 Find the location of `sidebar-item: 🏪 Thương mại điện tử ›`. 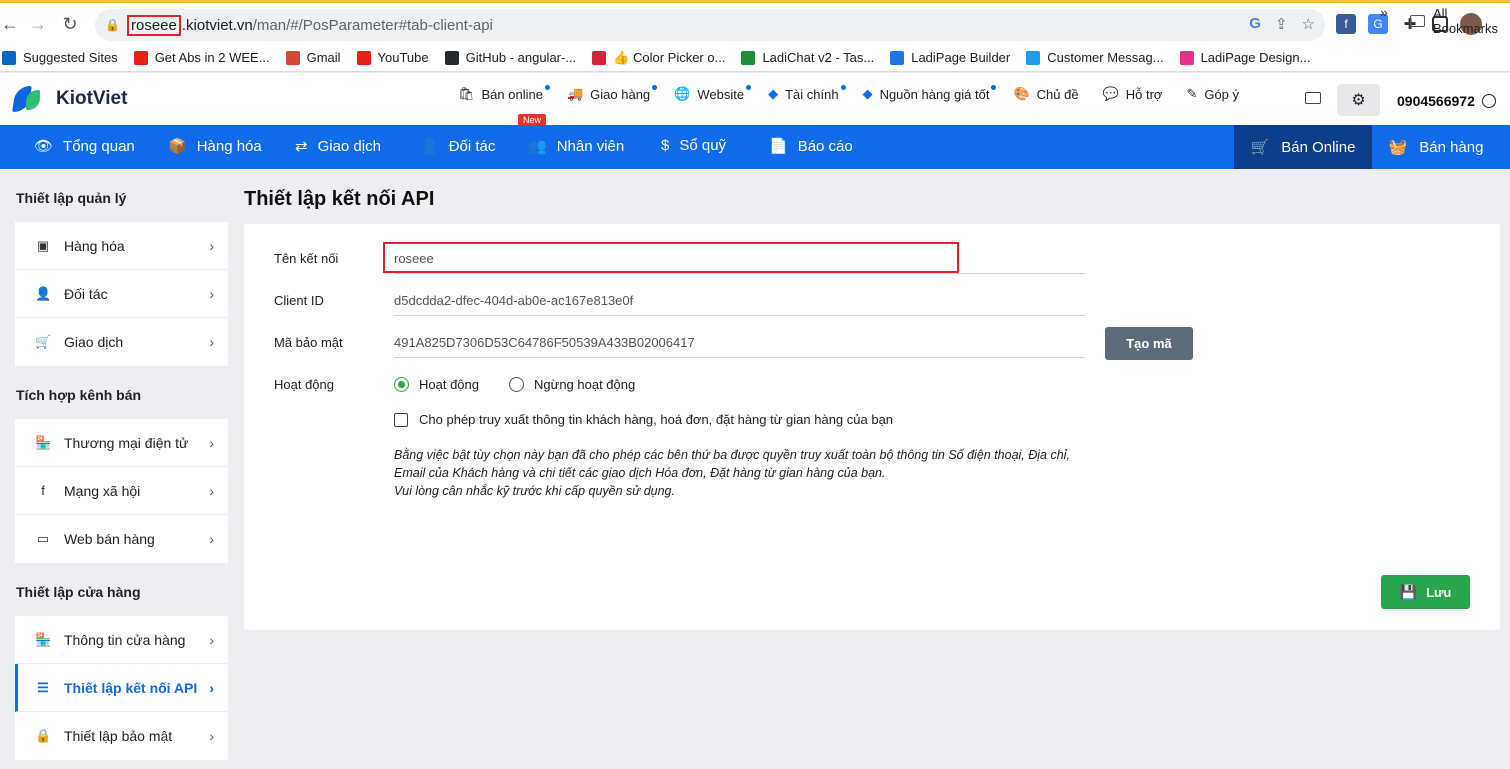

sidebar-item: 🏪 Thương mại điện tử › is located at coordinates (121, 443).